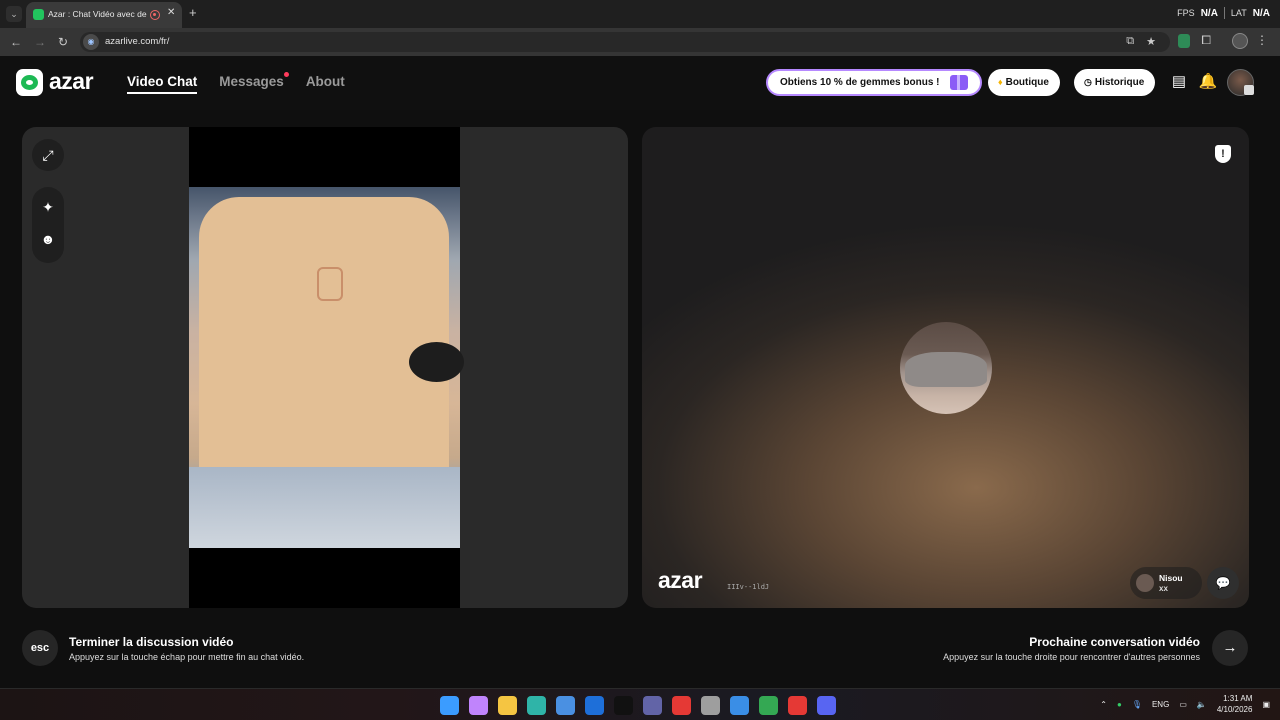 The height and width of the screenshot is (720, 1280). Describe the element at coordinates (40, 42) in the screenshot. I see `forward-icon: →` at that location.